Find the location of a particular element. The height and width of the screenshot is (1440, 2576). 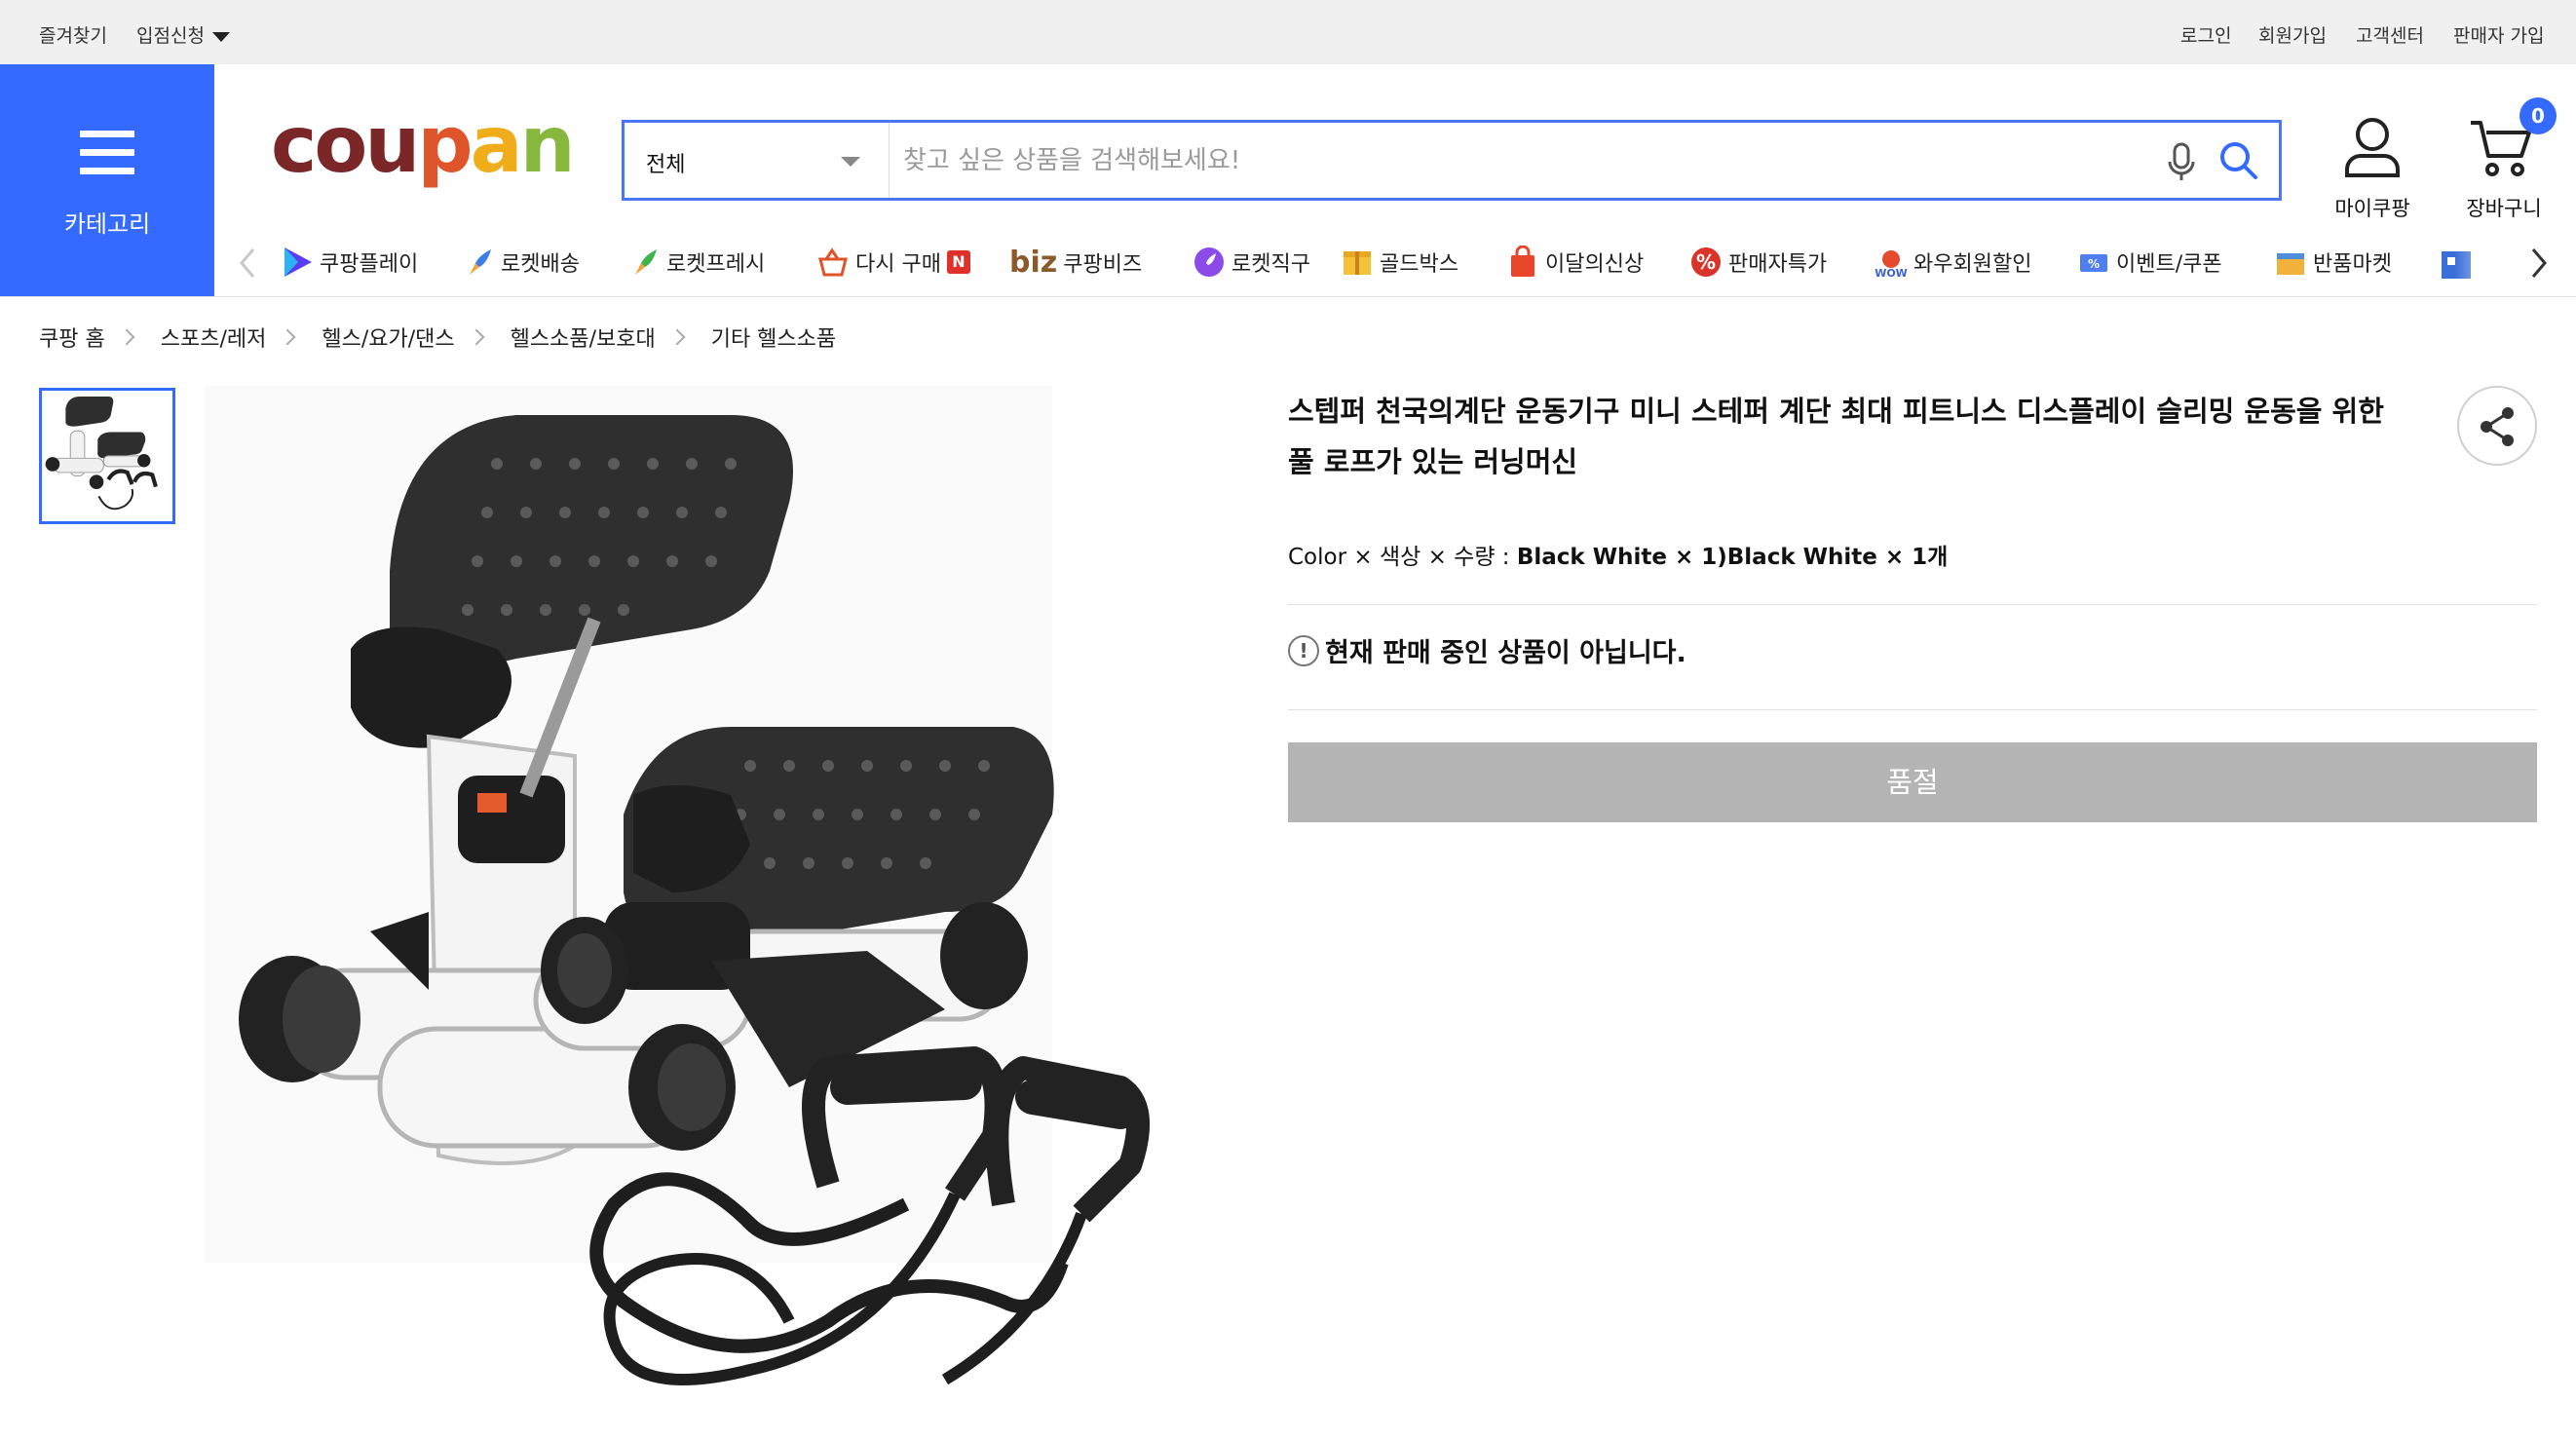

svg-text: WOW is located at coordinates (1891, 273).